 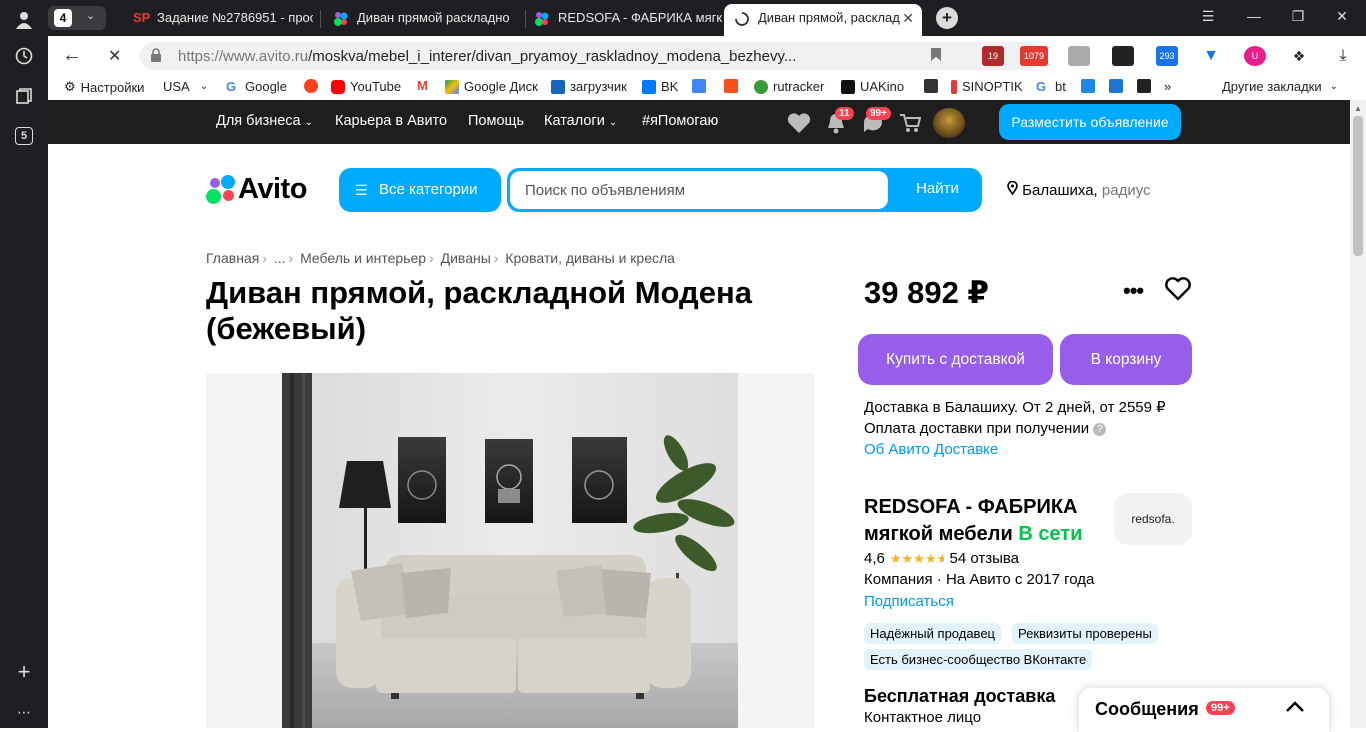 I want to click on new-tab-button: +, so click(x=947, y=18).